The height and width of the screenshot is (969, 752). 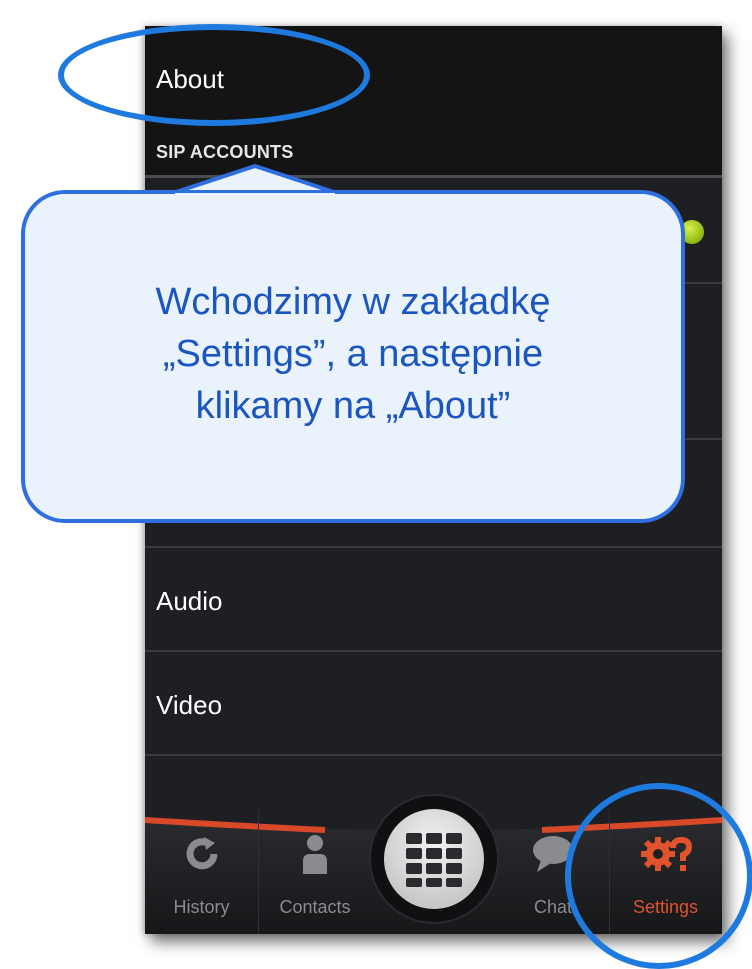 What do you see at coordinates (353, 302) in the screenshot?
I see `callout-line: Wchodzimy w zakładkę` at bounding box center [353, 302].